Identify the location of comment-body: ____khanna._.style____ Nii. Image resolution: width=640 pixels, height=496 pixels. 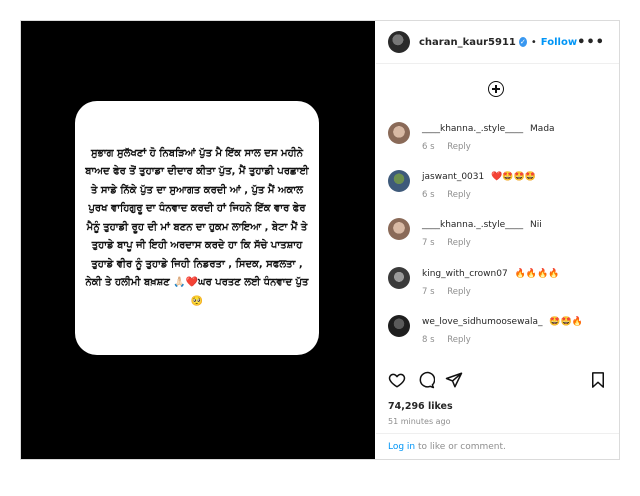
(482, 225).